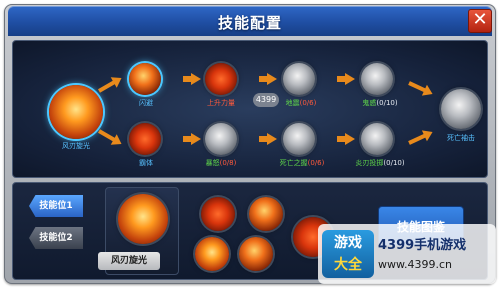 The height and width of the screenshot is (288, 500). What do you see at coordinates (417, 139) in the screenshot?
I see `arrow-bottom-end` at bounding box center [417, 139].